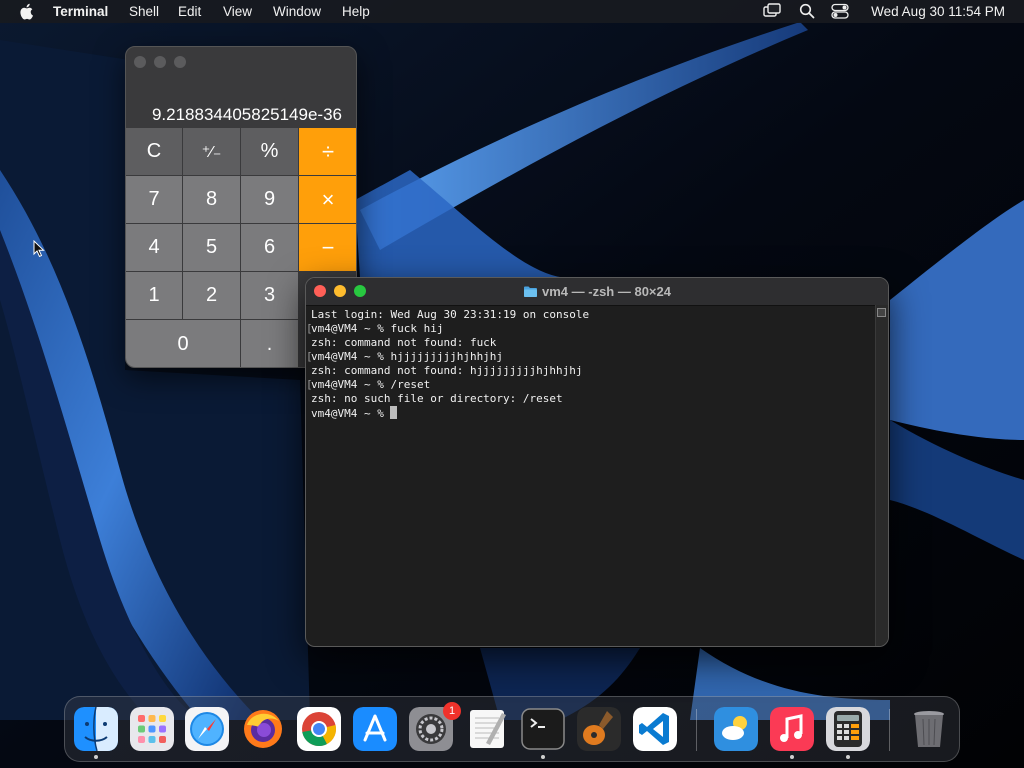  Describe the element at coordinates (375, 729) in the screenshot. I see `app-store-icon` at that location.